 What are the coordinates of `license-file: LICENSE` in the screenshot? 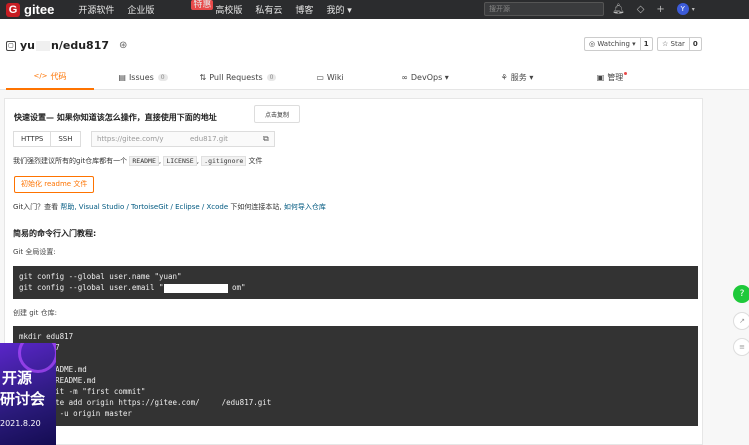 It's located at (180, 161).